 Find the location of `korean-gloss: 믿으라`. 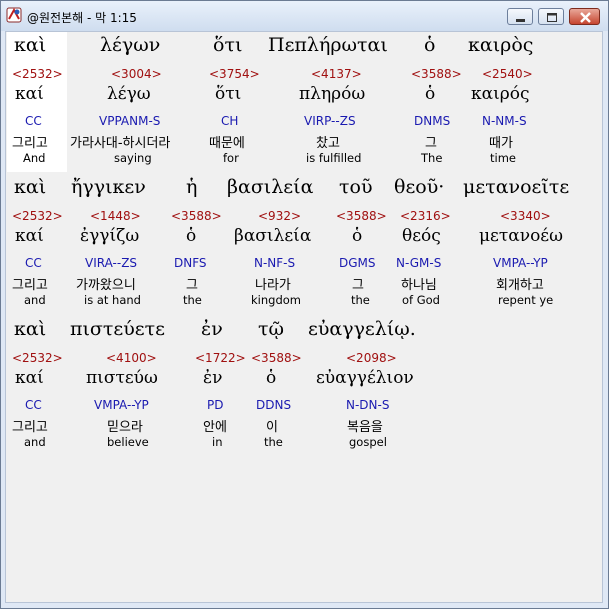

korean-gloss: 믿으라 is located at coordinates (125, 427).